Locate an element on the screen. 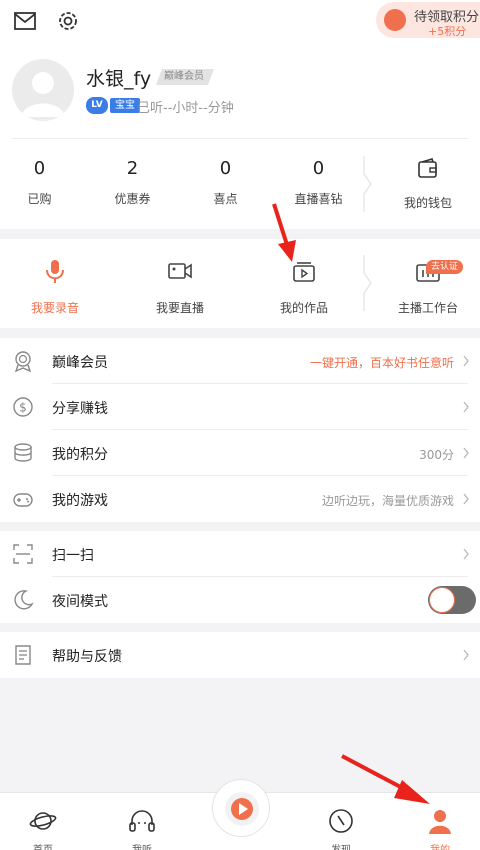  menu-label: 扫一扫 is located at coordinates (73, 556).